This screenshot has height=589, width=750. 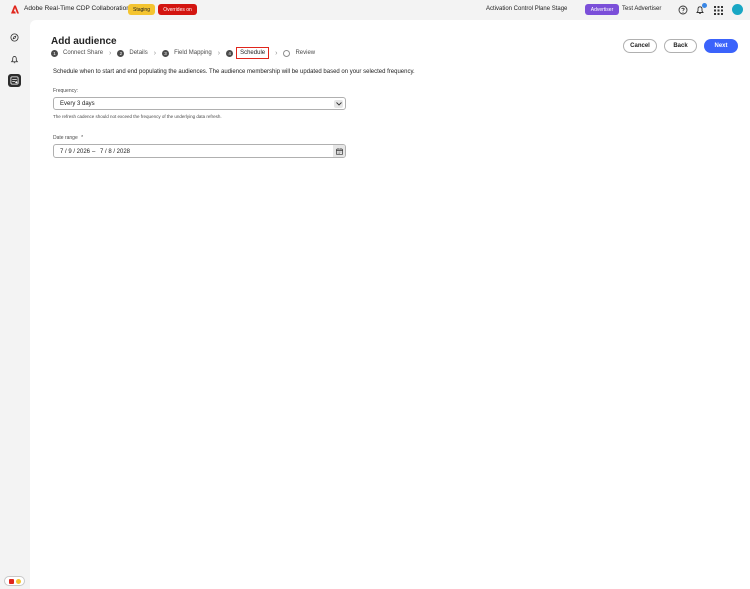 I want to click on role-badge: Advertiser, so click(x=602, y=9).